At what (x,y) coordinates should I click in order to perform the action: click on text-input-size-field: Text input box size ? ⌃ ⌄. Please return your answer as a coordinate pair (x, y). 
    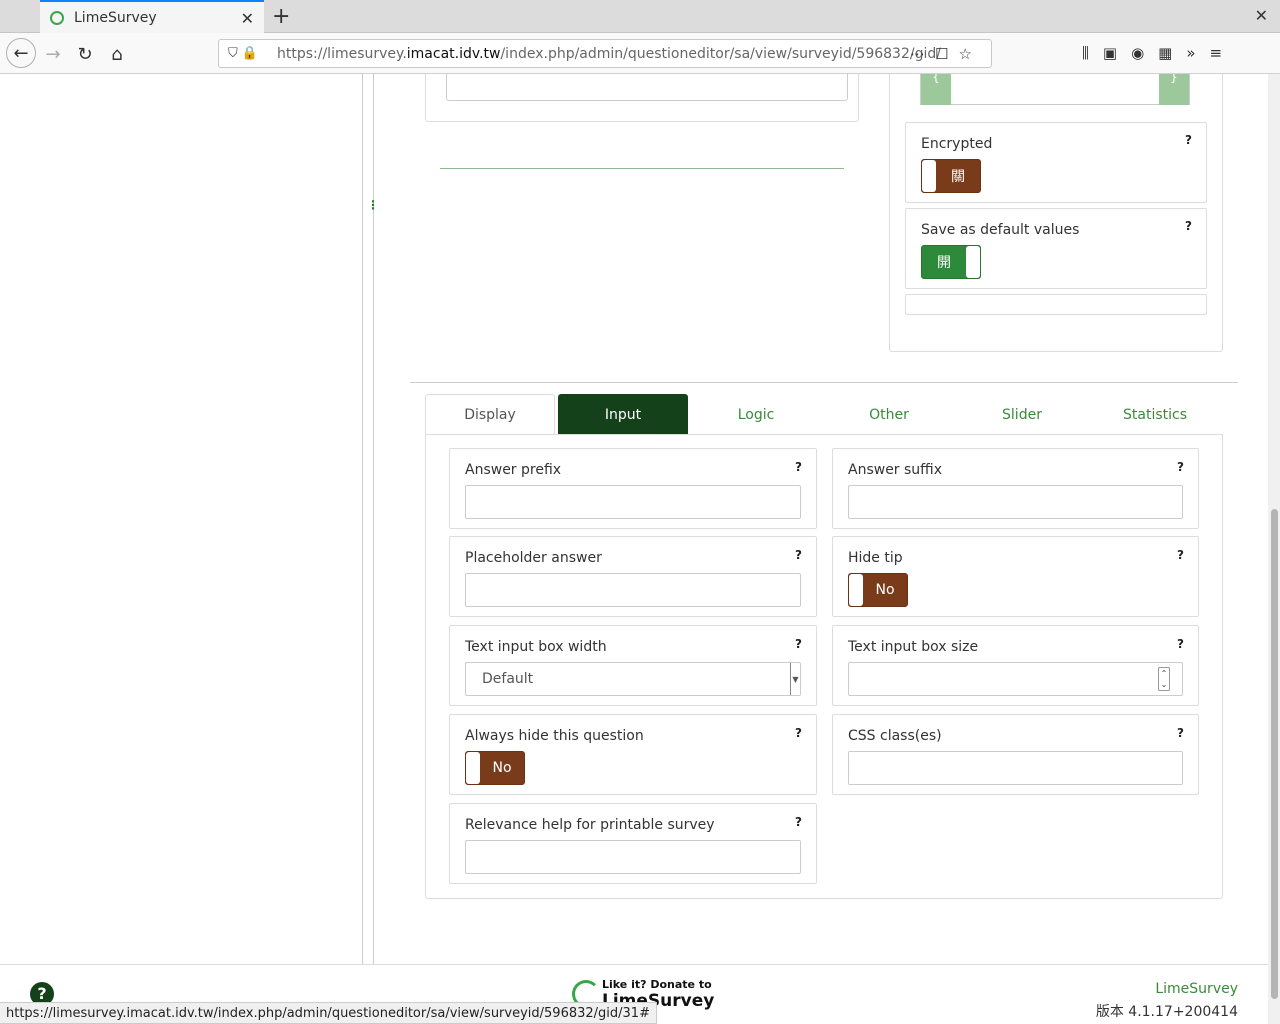
    Looking at the image, I should click on (1015, 665).